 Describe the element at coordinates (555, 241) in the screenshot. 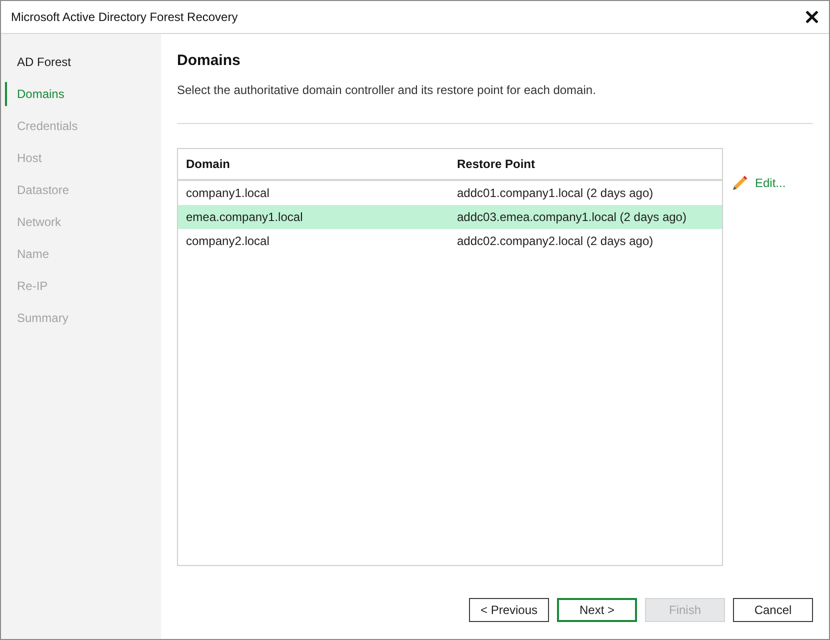

I see `table-cell-text: addc02.company2.local (2 days ago)` at that location.